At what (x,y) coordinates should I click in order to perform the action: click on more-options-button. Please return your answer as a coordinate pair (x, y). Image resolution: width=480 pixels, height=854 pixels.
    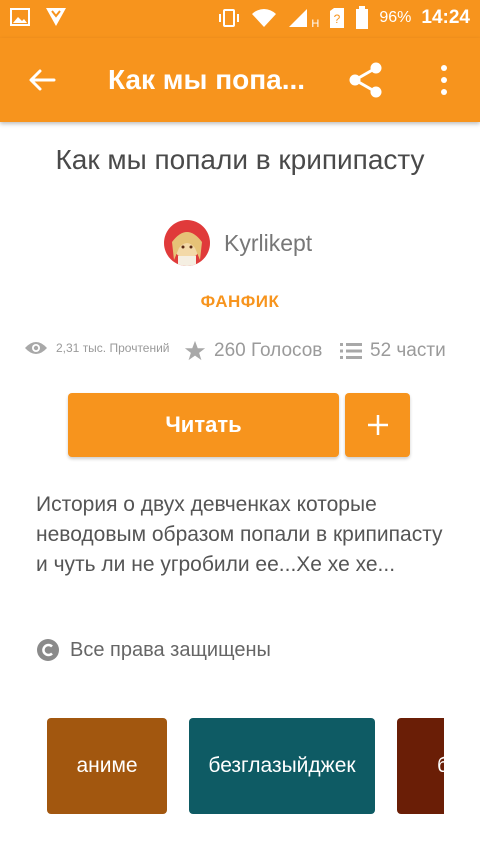
    Looking at the image, I should click on (444, 80).